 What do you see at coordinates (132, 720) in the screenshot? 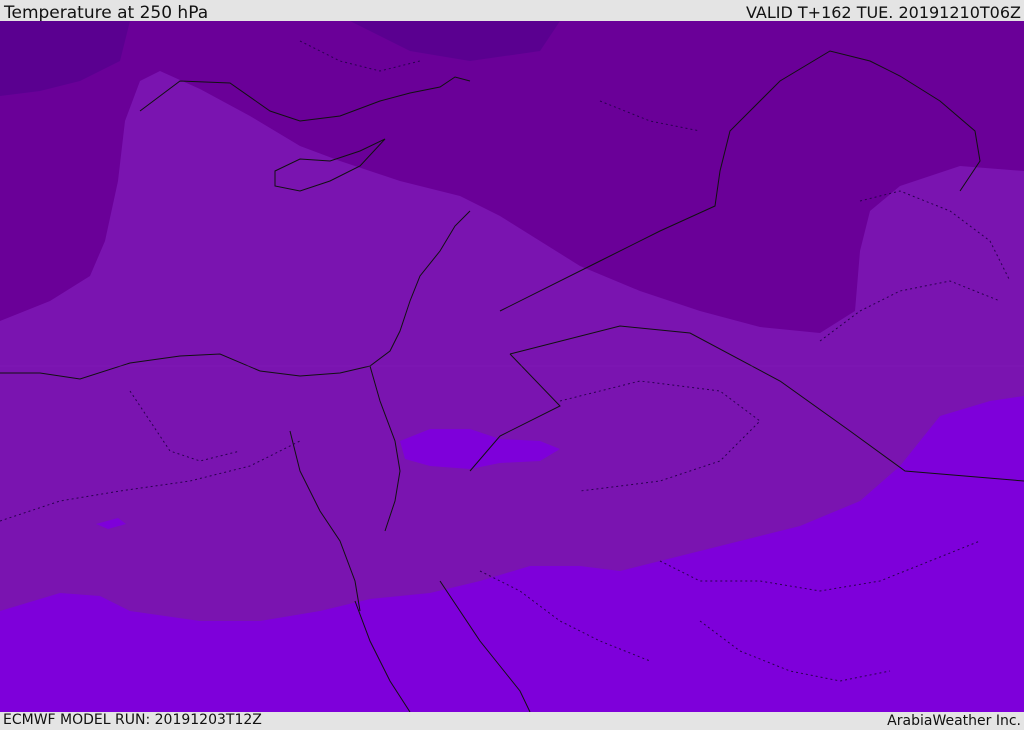
I see `model-run: ECMWF MODEL RUN: 20191203T12Z` at bounding box center [132, 720].